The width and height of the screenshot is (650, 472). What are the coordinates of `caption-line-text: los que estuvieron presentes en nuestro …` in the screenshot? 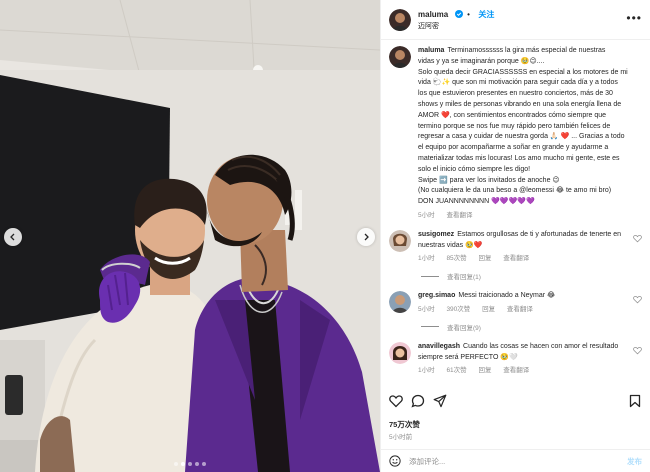 It's located at (515, 94).